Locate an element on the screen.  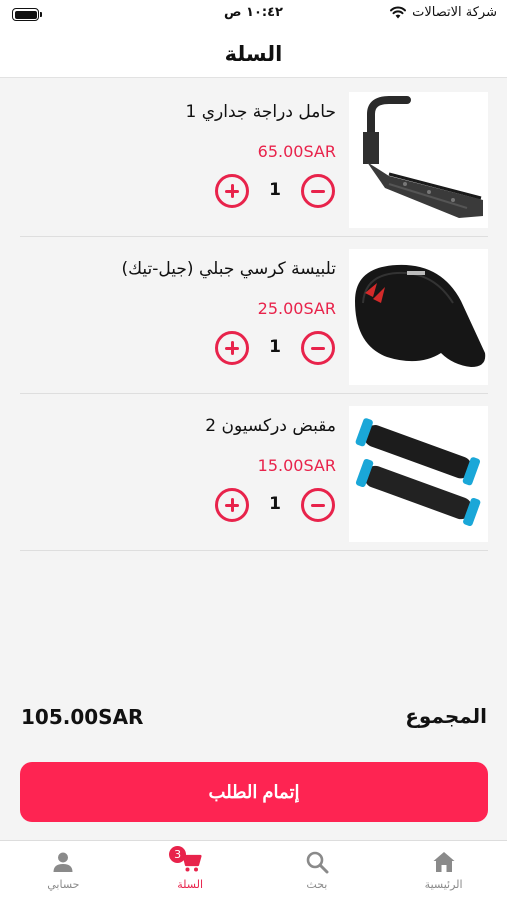
item-price: 65.00SAR is located at coordinates (296, 151).